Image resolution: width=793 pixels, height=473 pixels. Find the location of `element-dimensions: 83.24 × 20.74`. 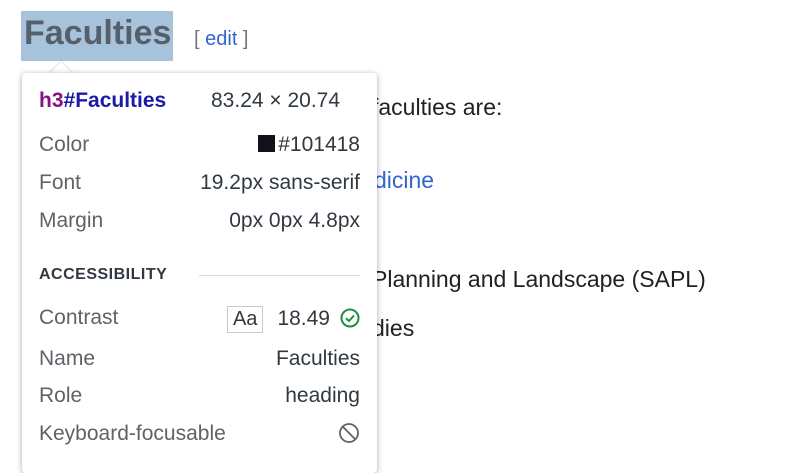

element-dimensions: 83.24 × 20.74 is located at coordinates (276, 100).